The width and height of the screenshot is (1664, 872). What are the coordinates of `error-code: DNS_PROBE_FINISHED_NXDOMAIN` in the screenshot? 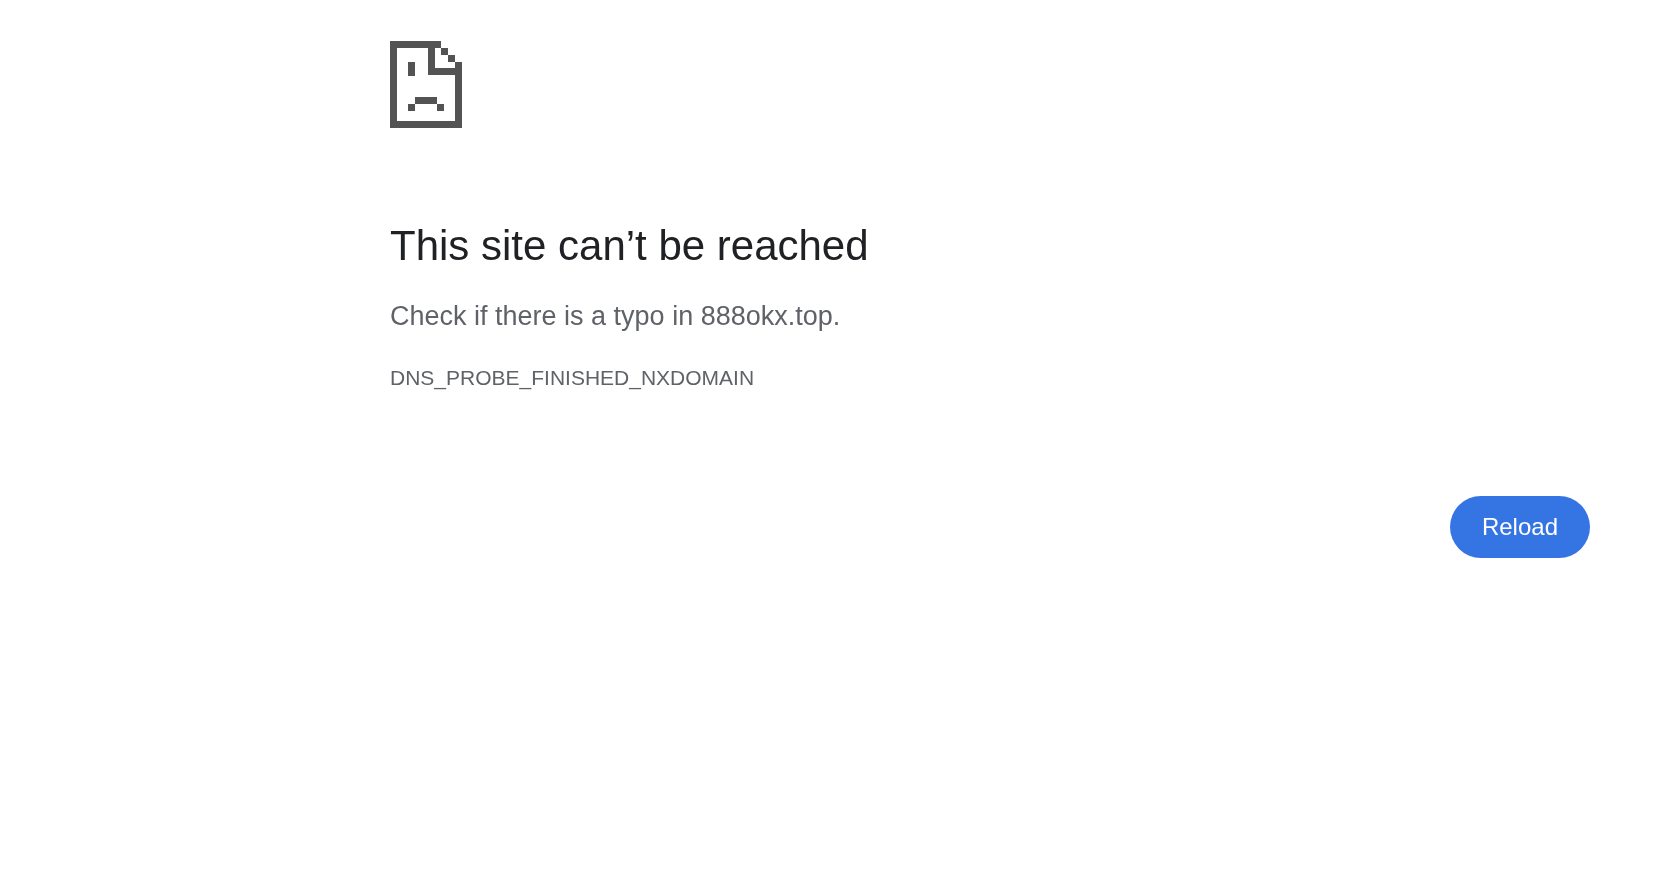 It's located at (573, 377).